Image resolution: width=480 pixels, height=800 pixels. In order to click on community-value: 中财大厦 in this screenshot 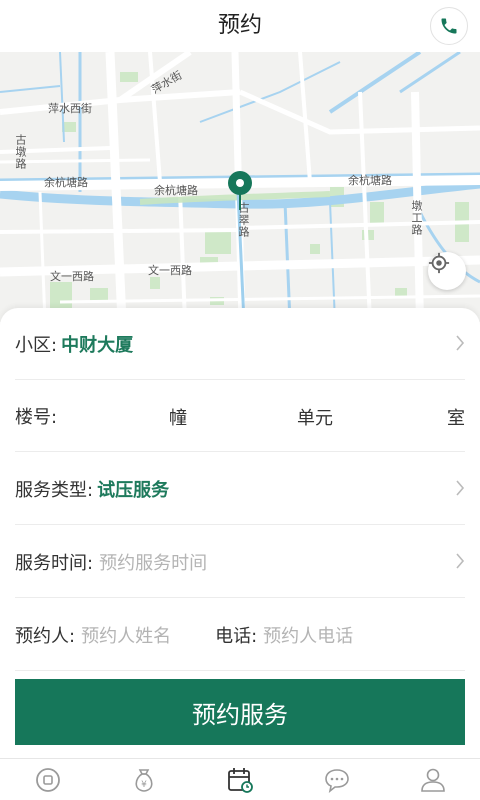, I will do `click(97, 345)`.